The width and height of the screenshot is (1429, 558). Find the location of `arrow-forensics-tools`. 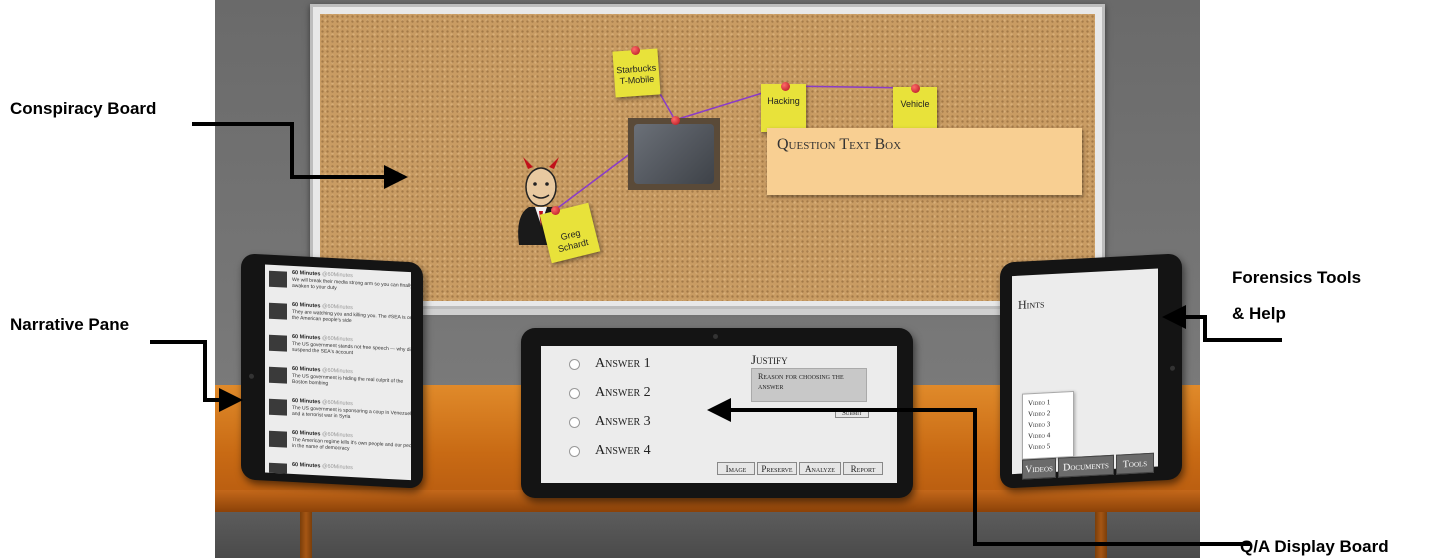

arrow-forensics-tools is located at coordinates (1222, 323).